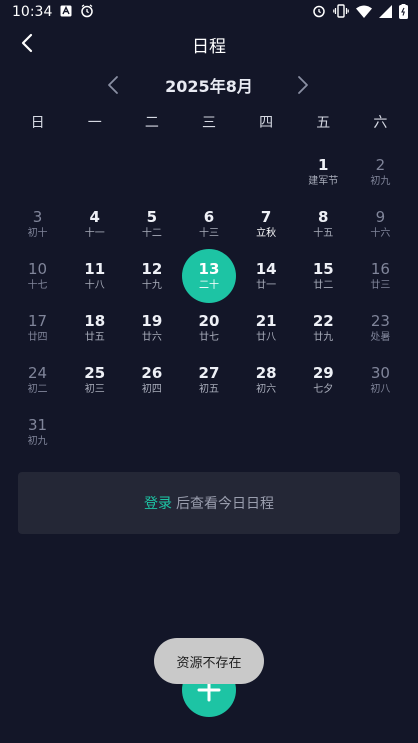 The height and width of the screenshot is (743, 418). I want to click on day-number: 3, so click(37, 216).